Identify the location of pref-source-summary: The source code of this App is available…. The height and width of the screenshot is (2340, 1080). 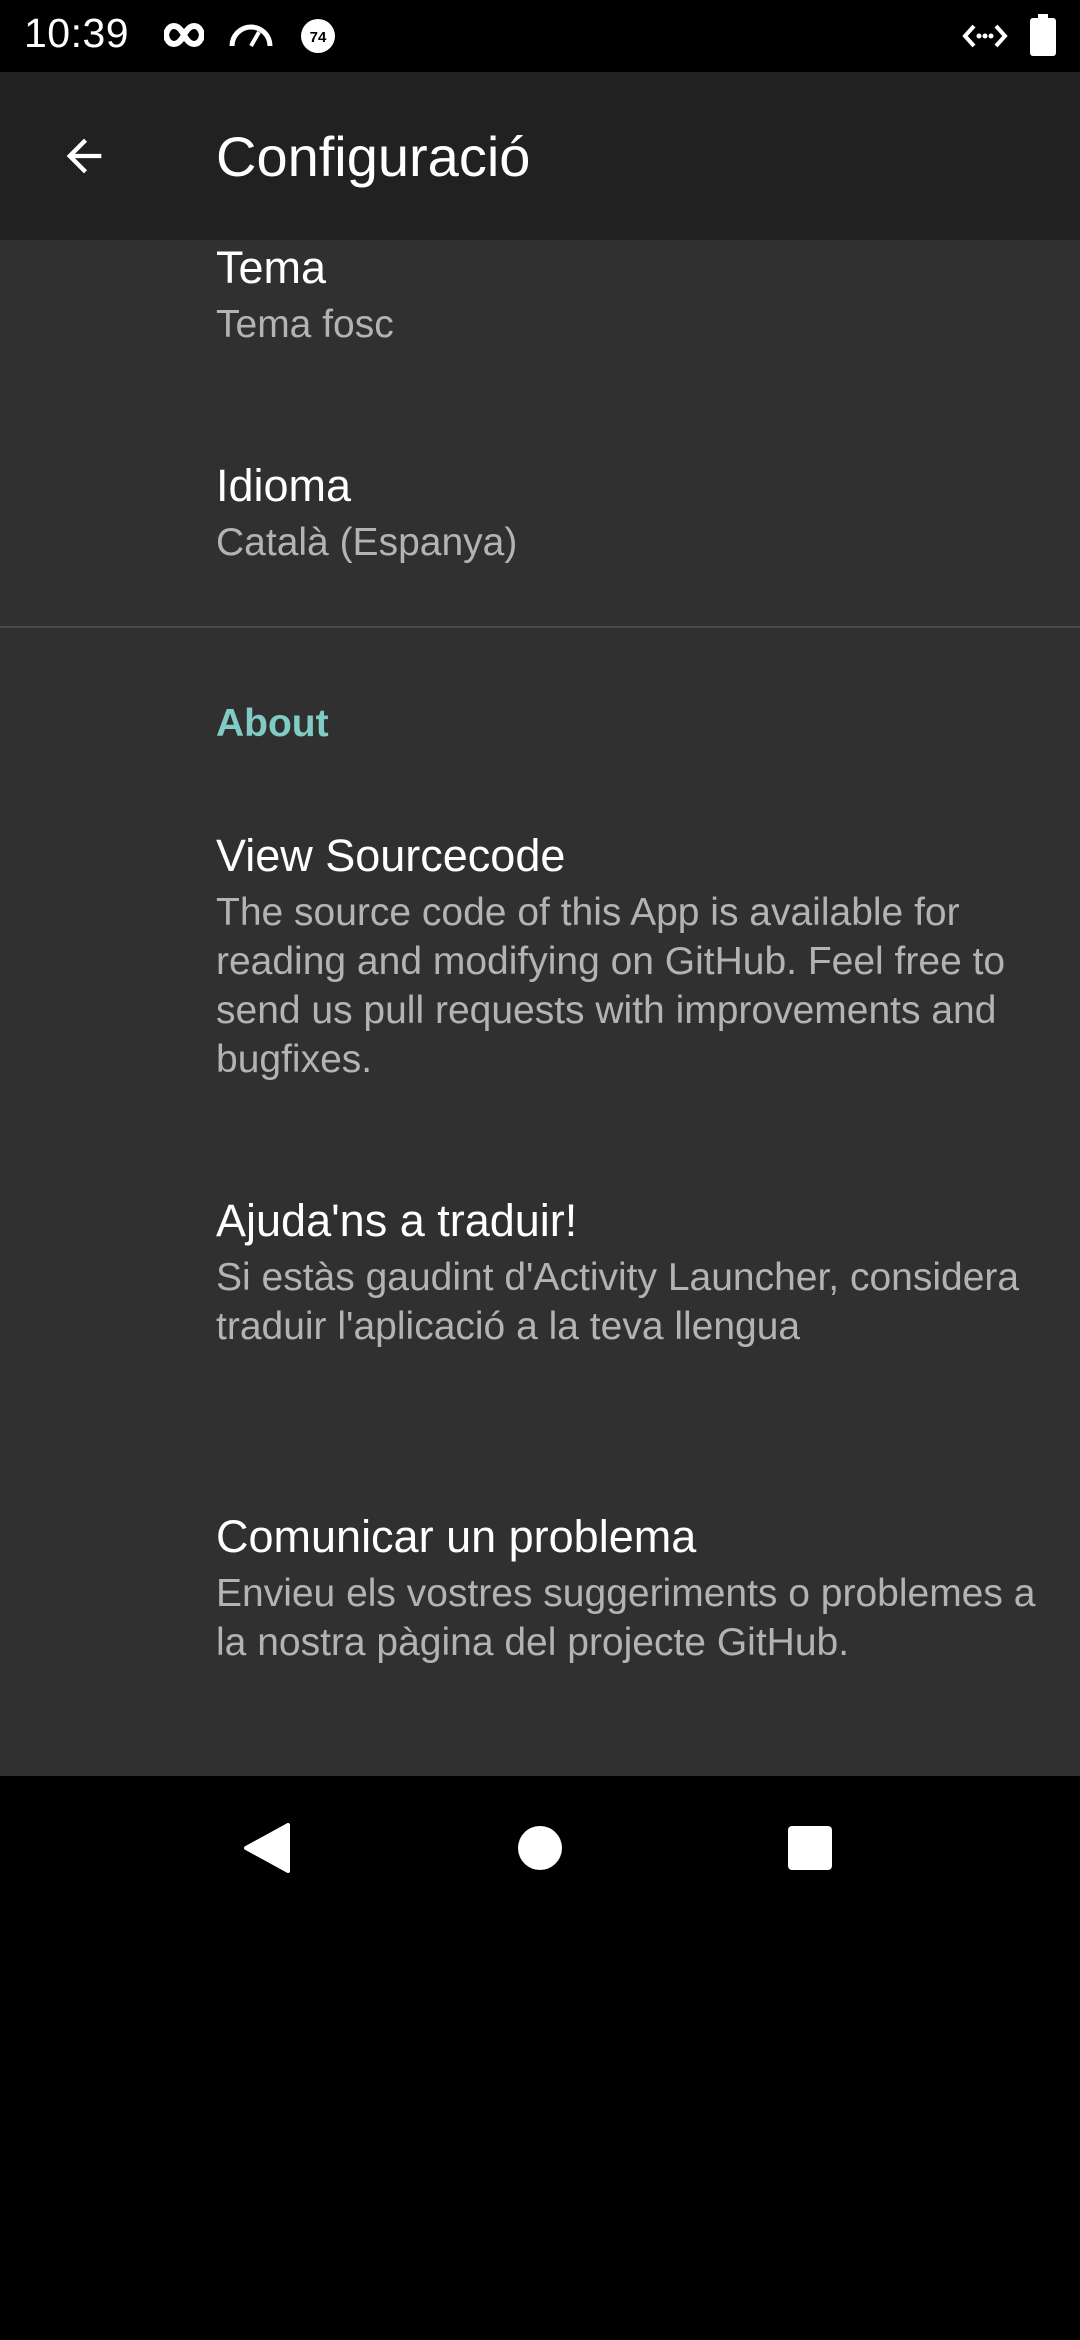
(611, 986).